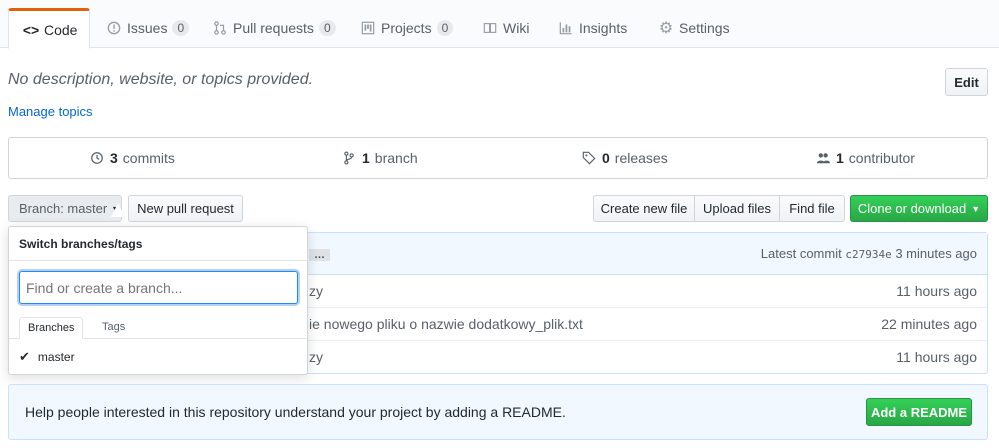 The image size is (999, 448). What do you see at coordinates (704, 28) in the screenshot?
I see `tab-settings-label: Settings` at bounding box center [704, 28].